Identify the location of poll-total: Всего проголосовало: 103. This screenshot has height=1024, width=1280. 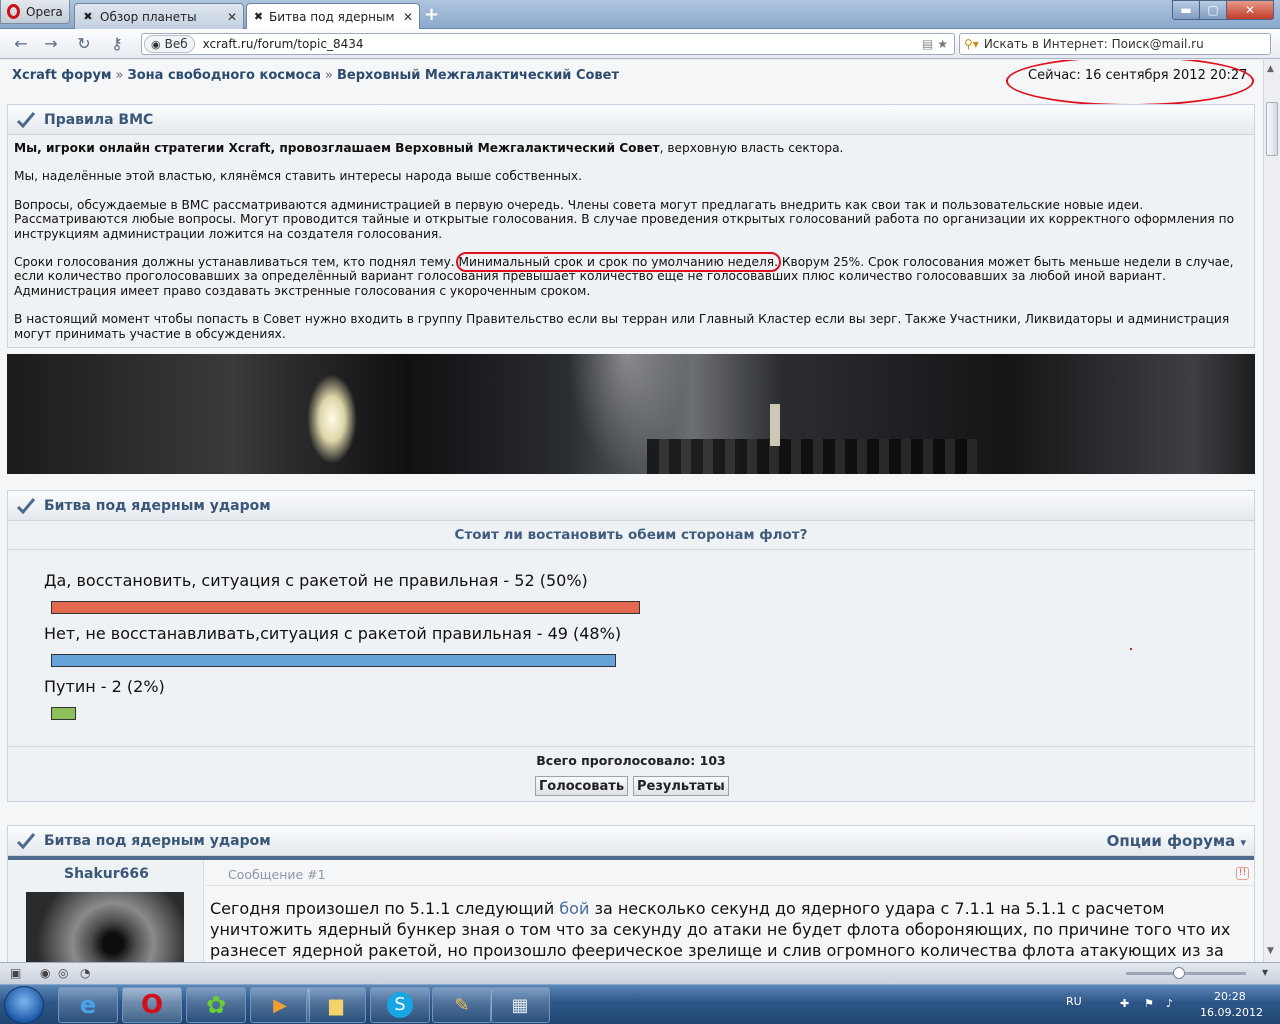
(631, 760).